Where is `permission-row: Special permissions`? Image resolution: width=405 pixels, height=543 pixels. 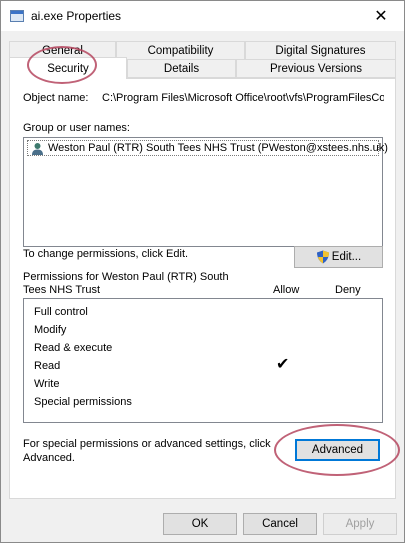 permission-row: Special permissions is located at coordinates (83, 402).